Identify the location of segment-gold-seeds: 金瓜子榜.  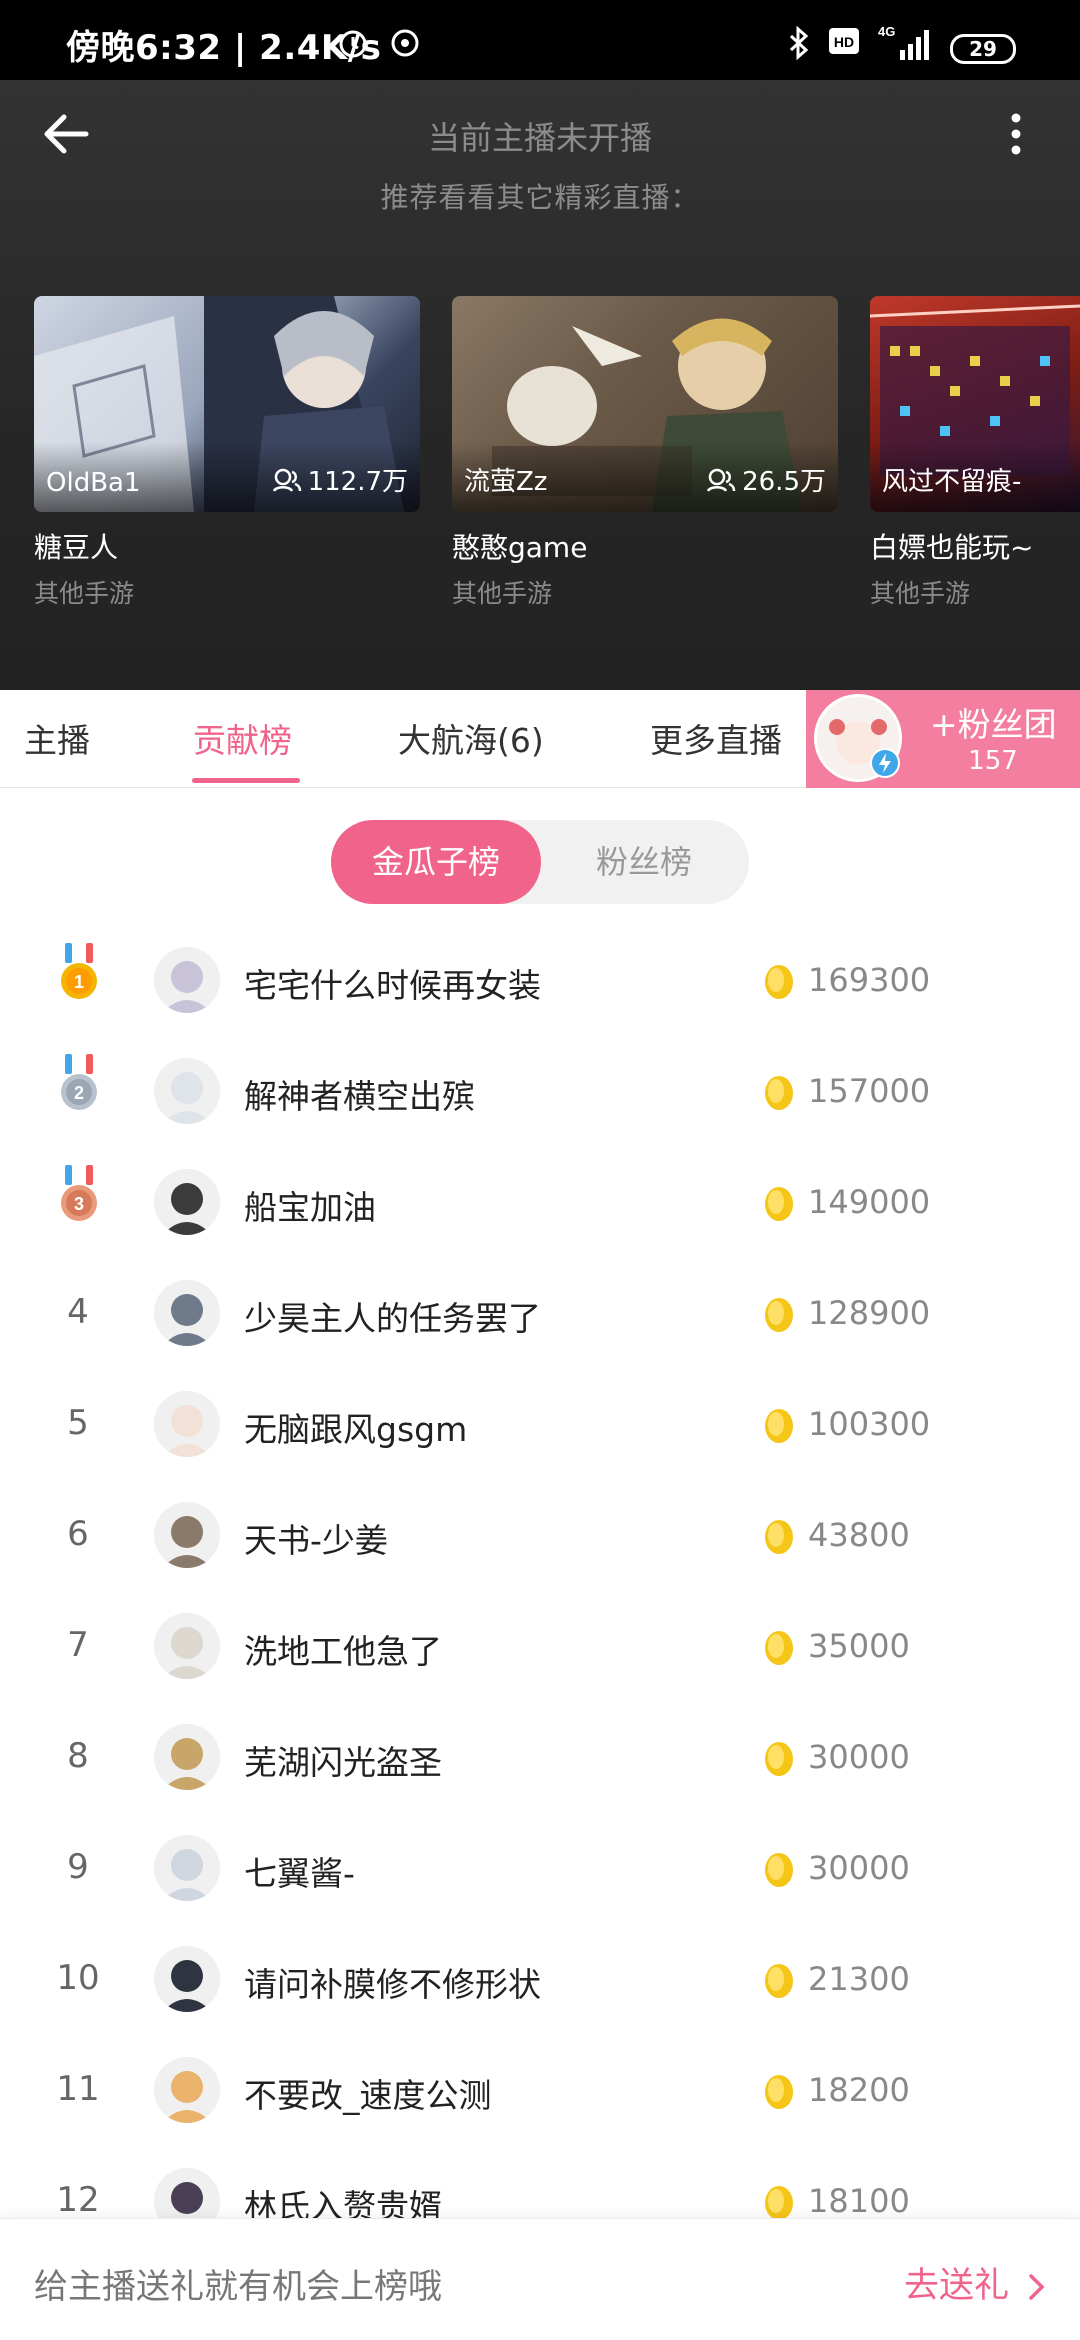
(436, 862).